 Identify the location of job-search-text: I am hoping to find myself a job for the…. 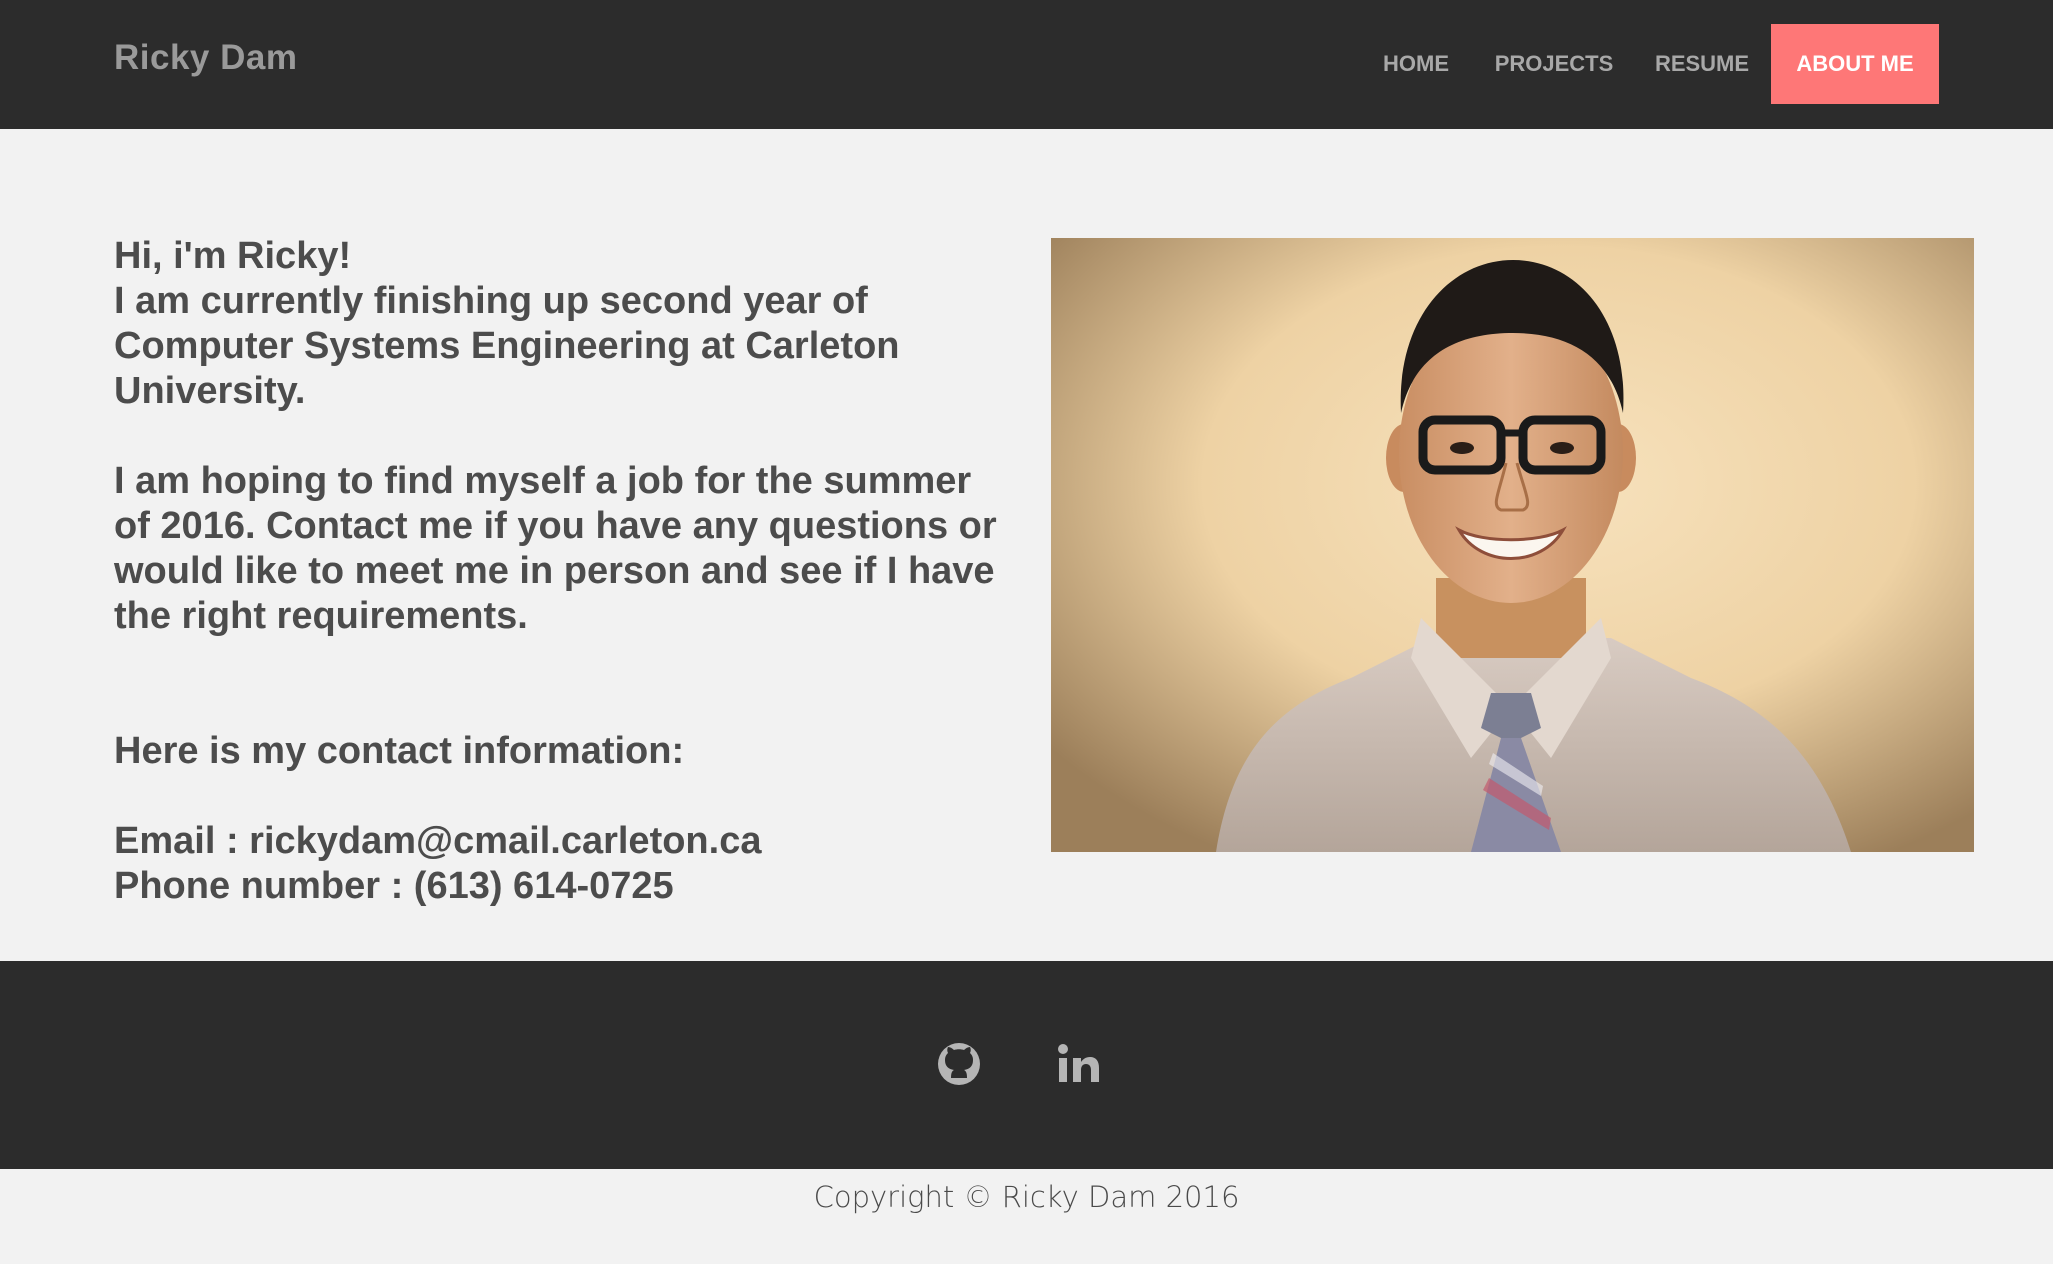
(555, 548).